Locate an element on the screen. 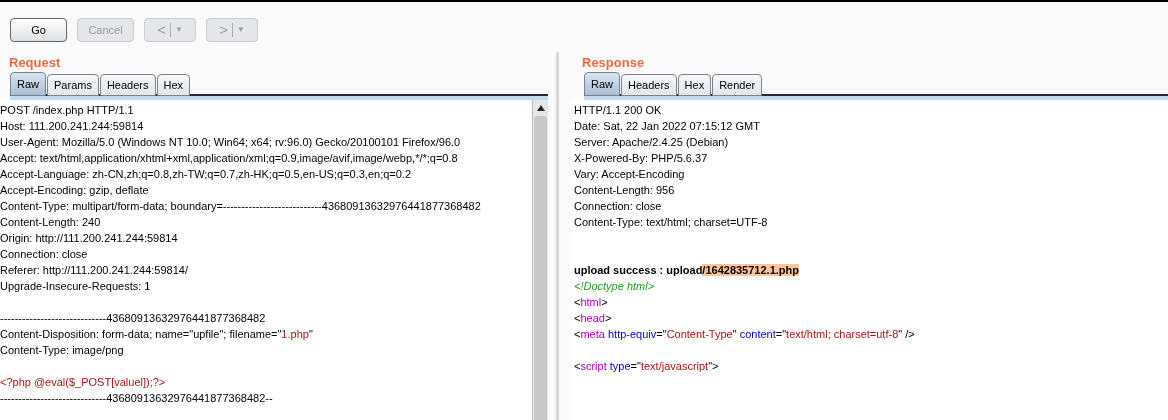  tab: Render is located at coordinates (737, 85).